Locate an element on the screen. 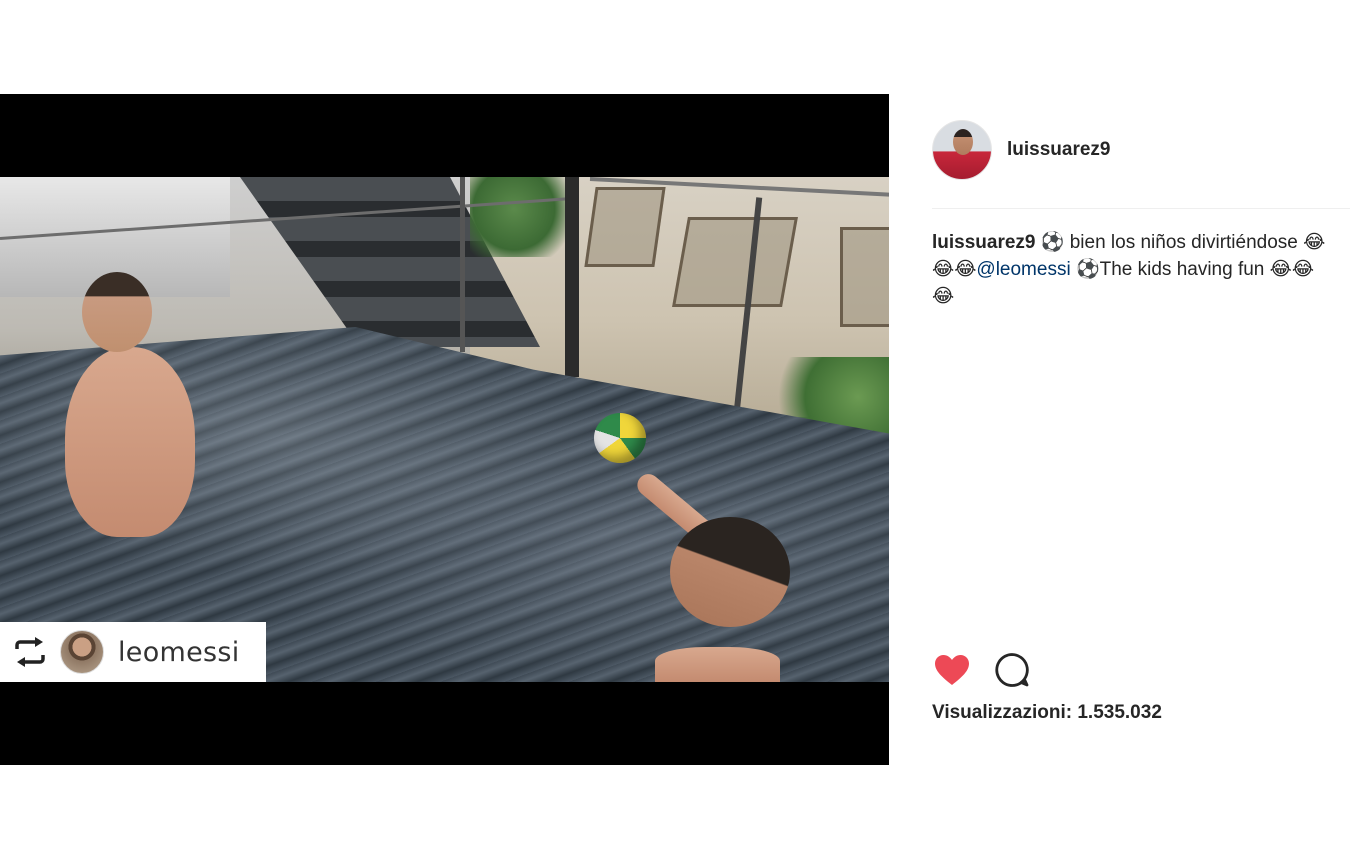  plants is located at coordinates (525, 217).